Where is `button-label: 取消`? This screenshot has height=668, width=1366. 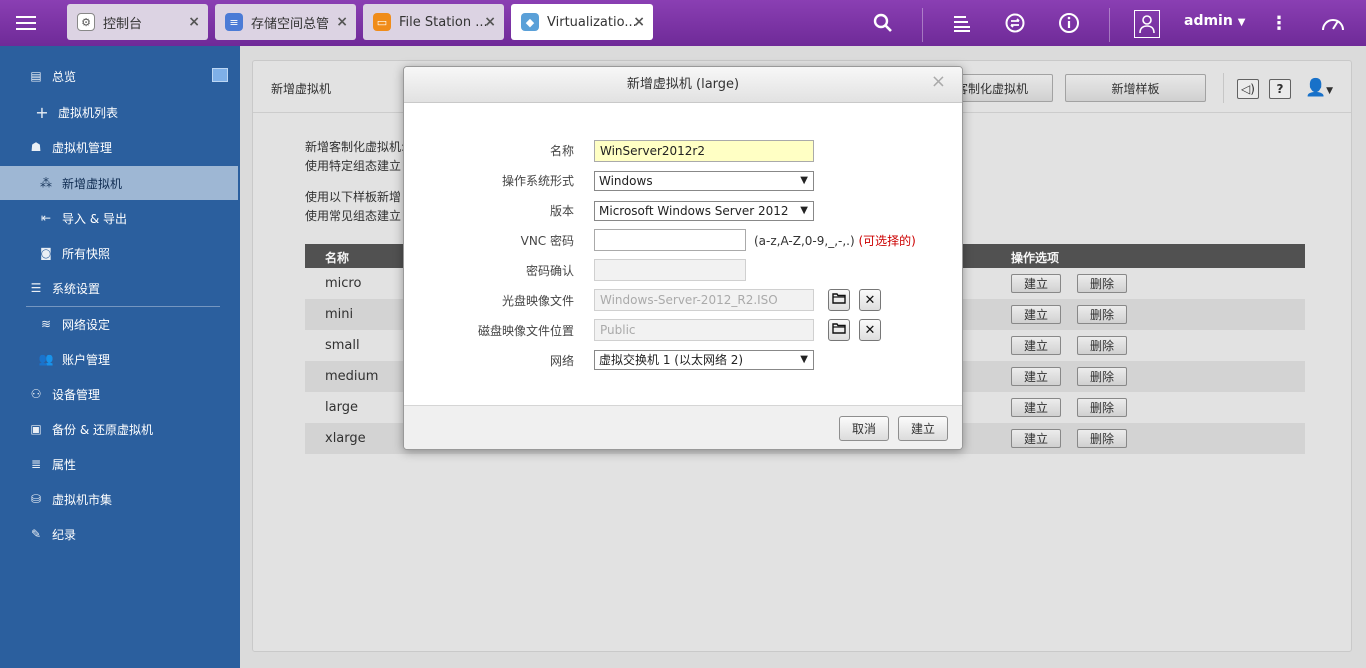
button-label: 取消 is located at coordinates (863, 429).